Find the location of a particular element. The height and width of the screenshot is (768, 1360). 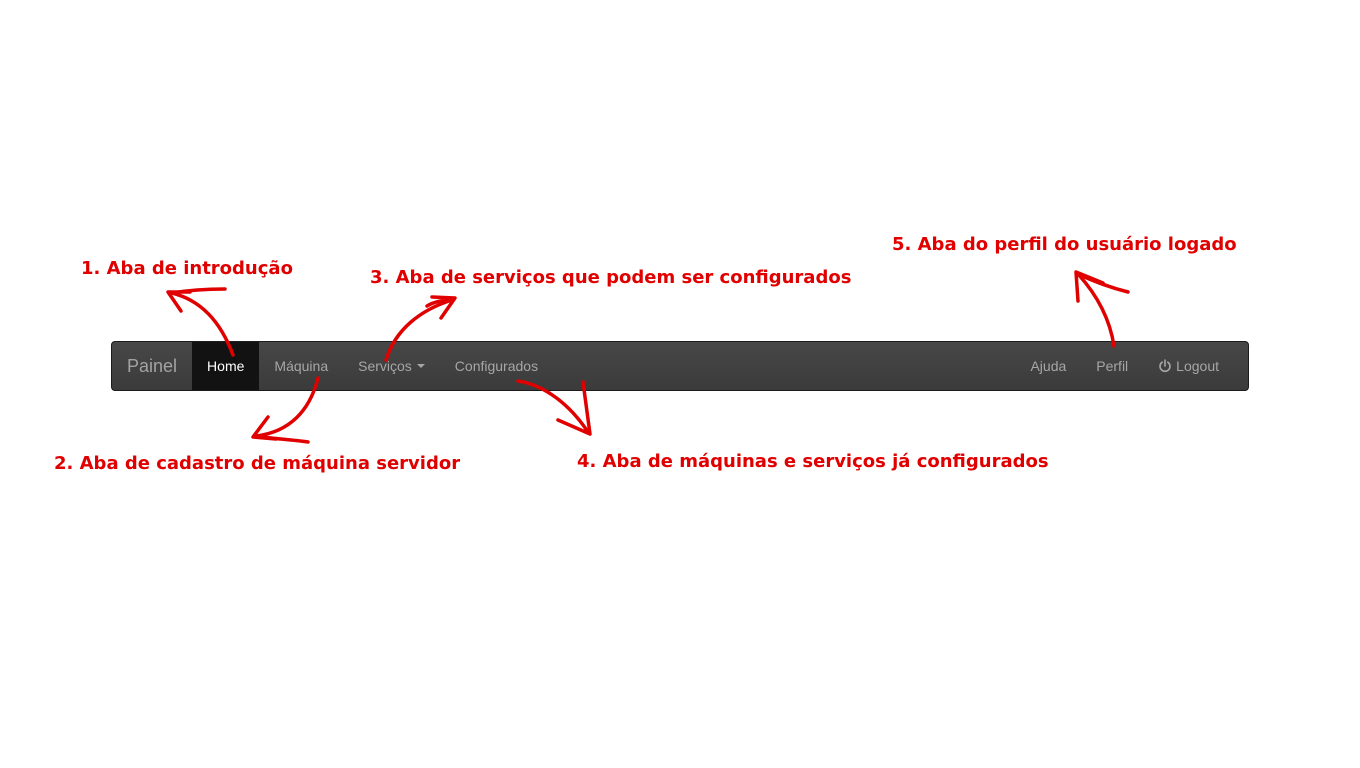

tab-maquina-label: Máquina is located at coordinates (301, 366).